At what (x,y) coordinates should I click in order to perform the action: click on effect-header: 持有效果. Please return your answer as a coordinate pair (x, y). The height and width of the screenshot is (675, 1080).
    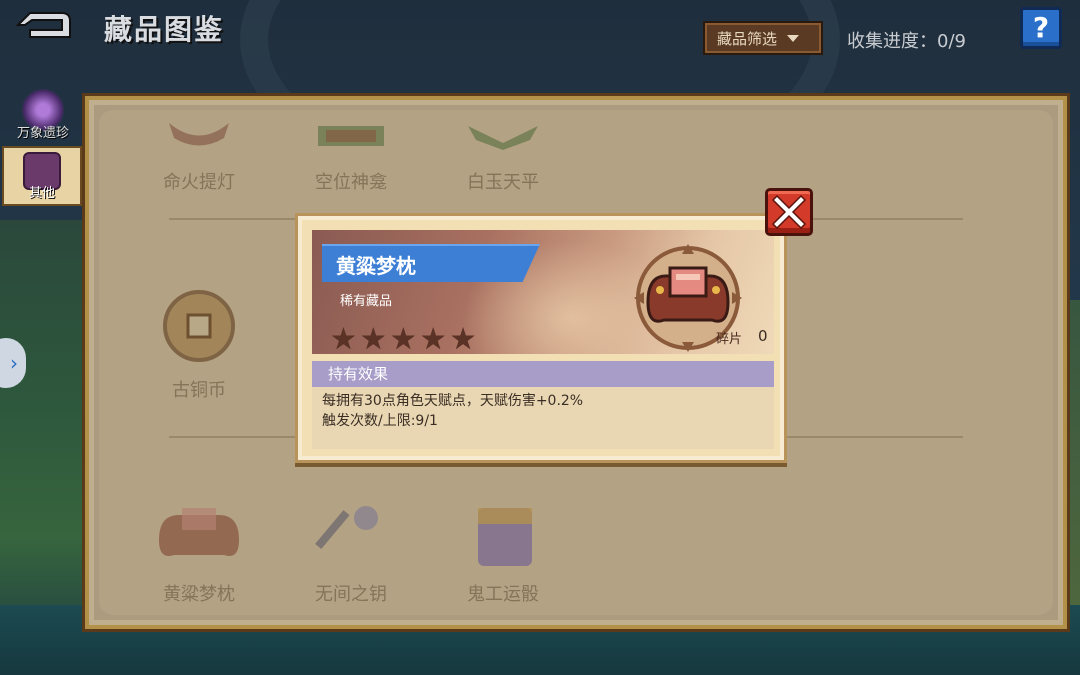
    Looking at the image, I should click on (543, 374).